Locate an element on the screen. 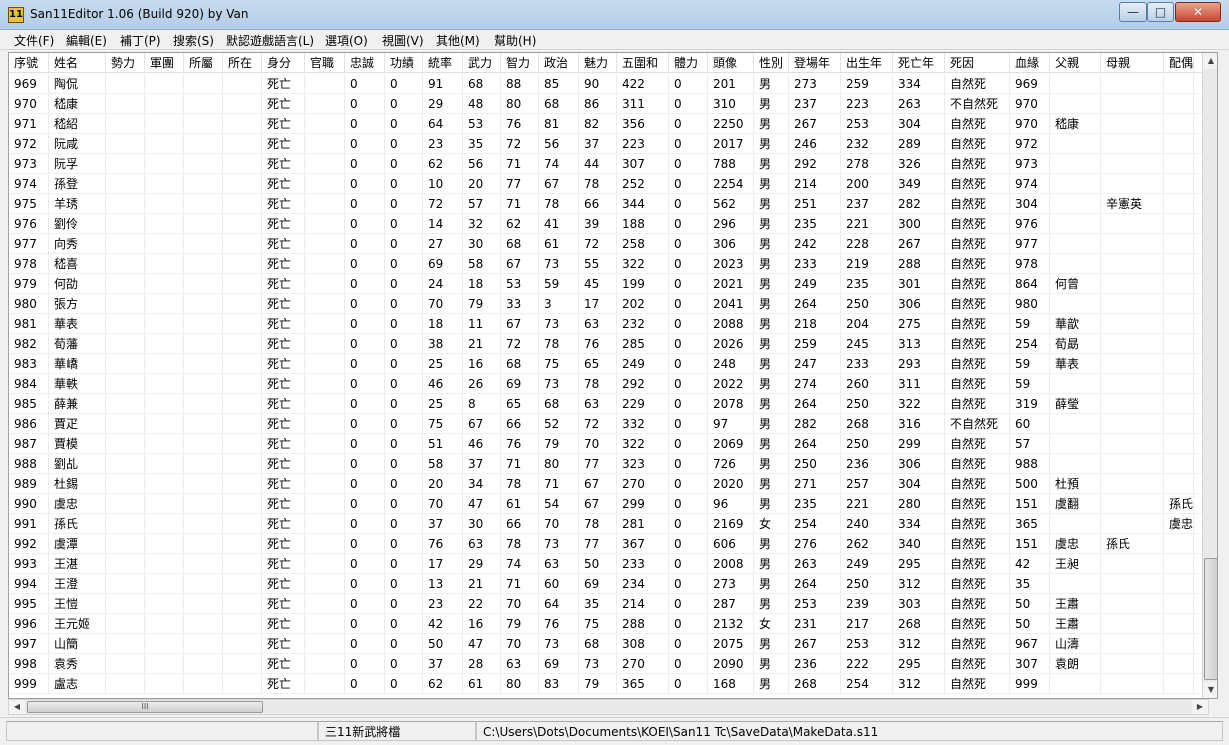 Image resolution: width=1229 pixels, height=745 pixels. cell-col-total: 234 is located at coordinates (643, 584).